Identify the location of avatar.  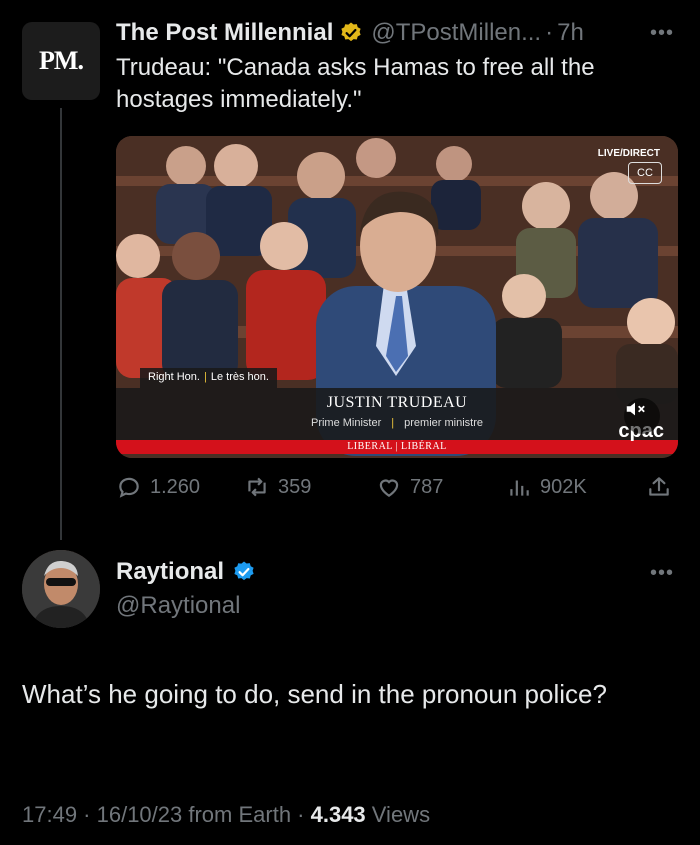
(61, 589).